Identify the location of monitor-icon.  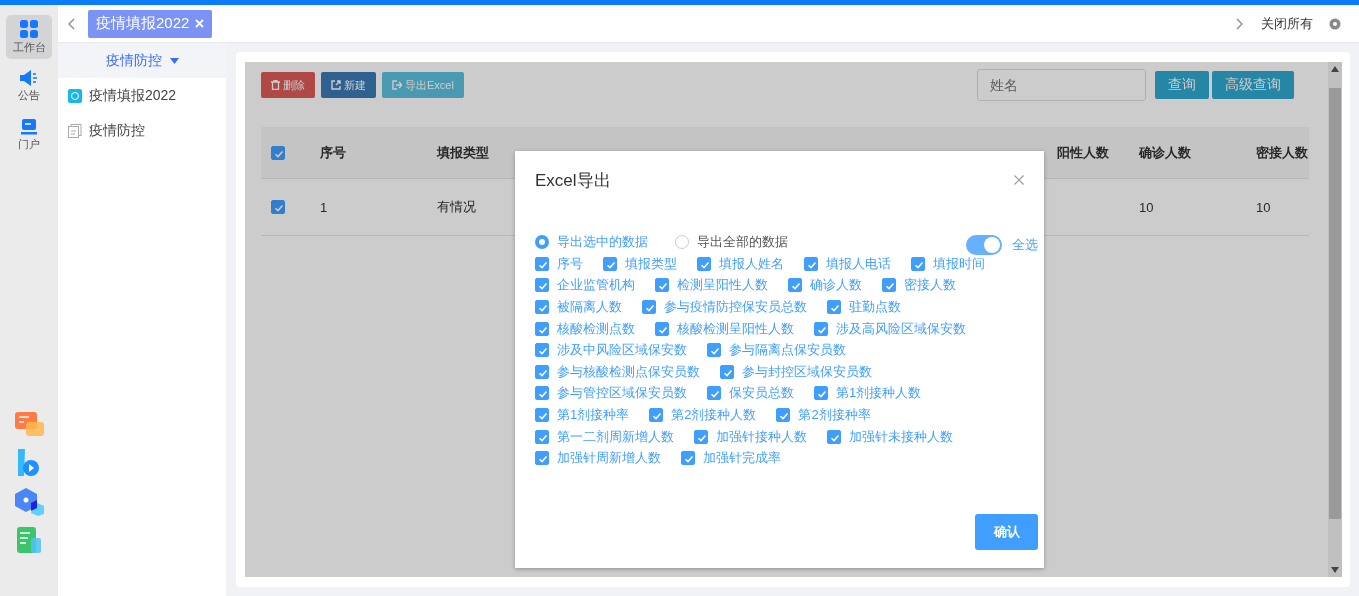
(29, 126).